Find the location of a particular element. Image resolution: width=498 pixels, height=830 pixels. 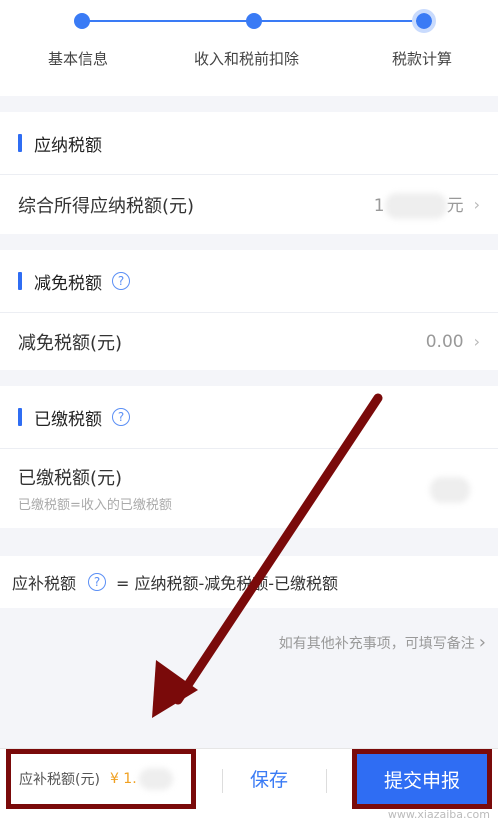

section-title: 减免税额 is located at coordinates (68, 283).